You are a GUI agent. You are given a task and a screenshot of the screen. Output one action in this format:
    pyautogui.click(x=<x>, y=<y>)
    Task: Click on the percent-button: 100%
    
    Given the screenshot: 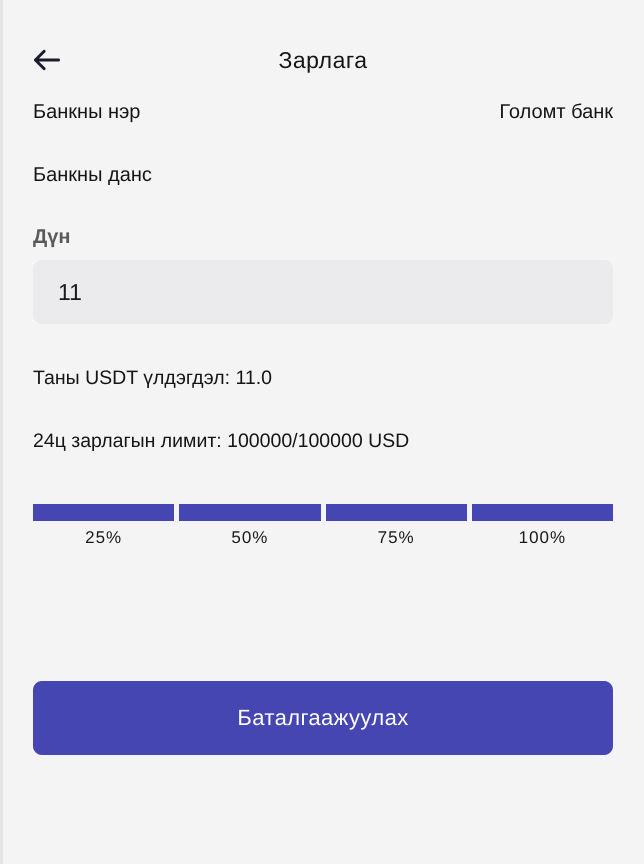 What is the action you would take?
    pyautogui.click(x=542, y=526)
    